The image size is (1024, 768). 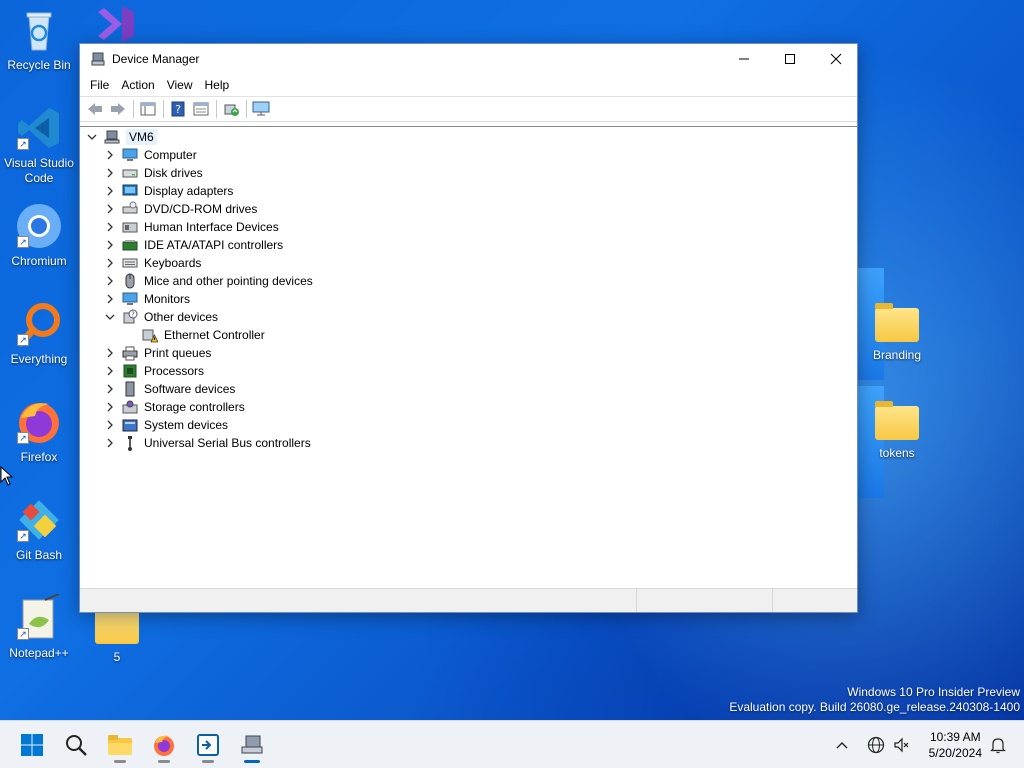 I want to click on properties-view-button, so click(x=201, y=109).